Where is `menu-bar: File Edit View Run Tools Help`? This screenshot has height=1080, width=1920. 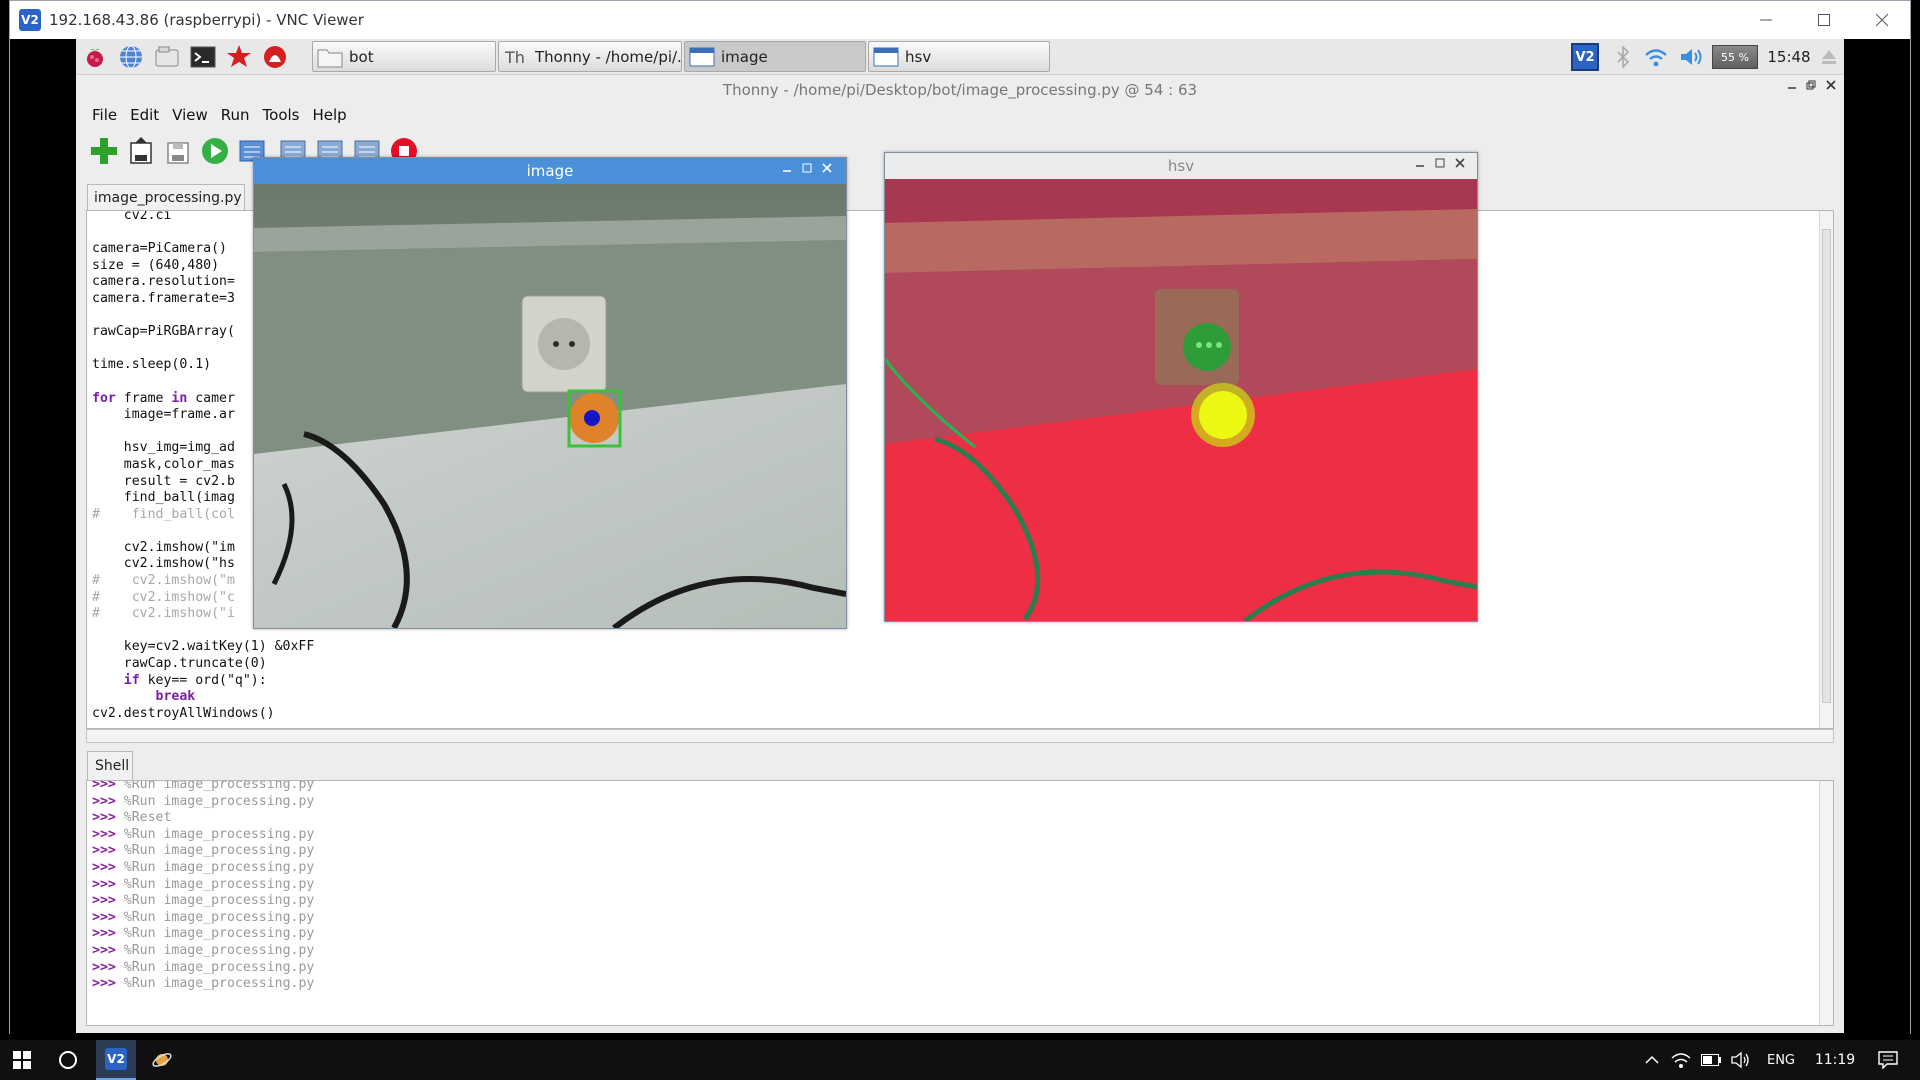
menu-bar: File Edit View Run Tools Help is located at coordinates (220, 115).